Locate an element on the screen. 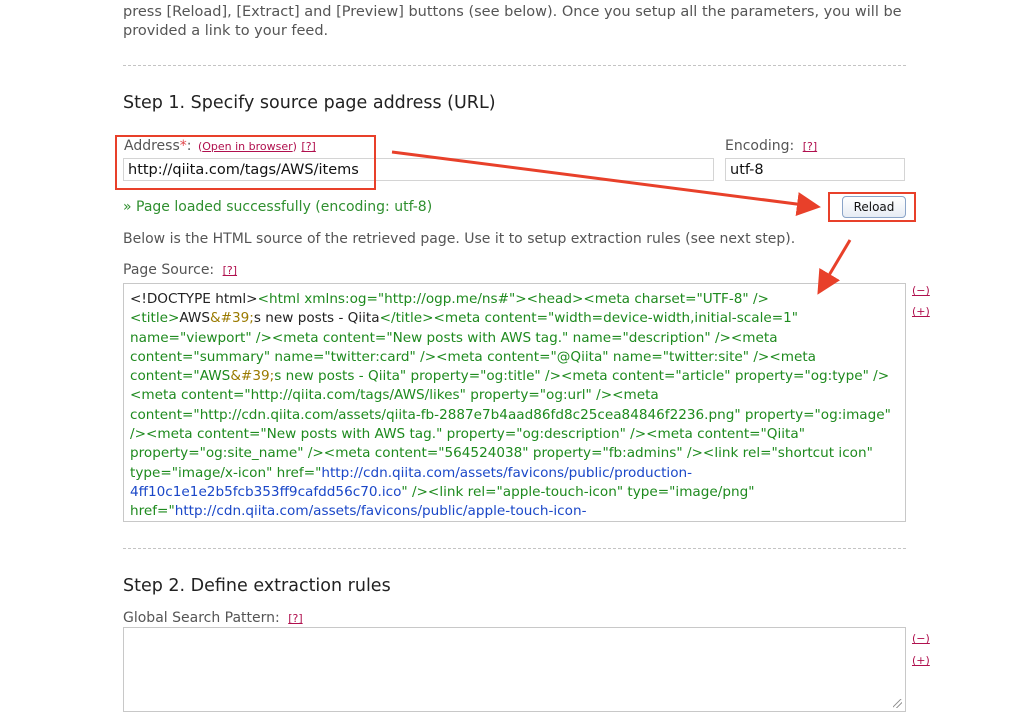 The width and height of the screenshot is (1024, 717). arrow-to-reload-icon is located at coordinates (606, 183).